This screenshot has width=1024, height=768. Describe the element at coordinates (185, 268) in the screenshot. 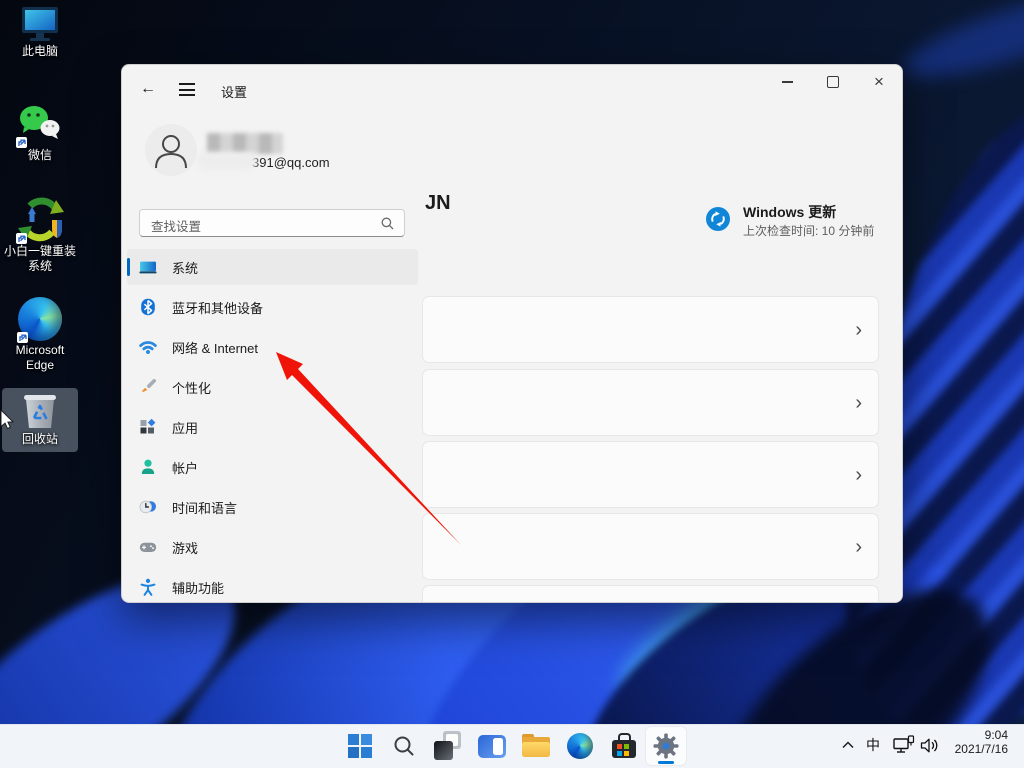

I see `sidebar-item-label: 系统` at that location.